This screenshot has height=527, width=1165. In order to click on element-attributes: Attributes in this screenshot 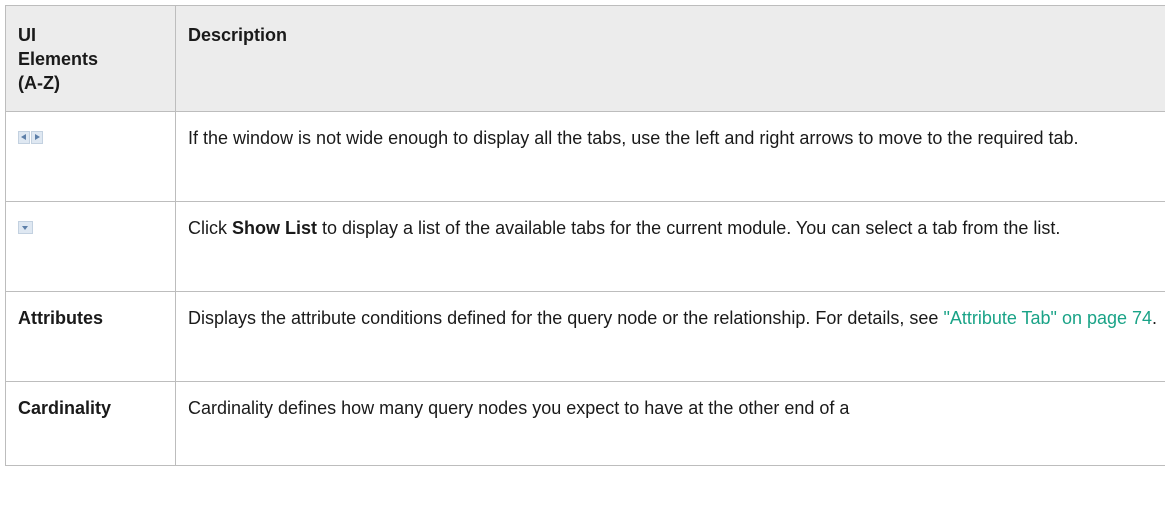, I will do `click(90, 336)`.